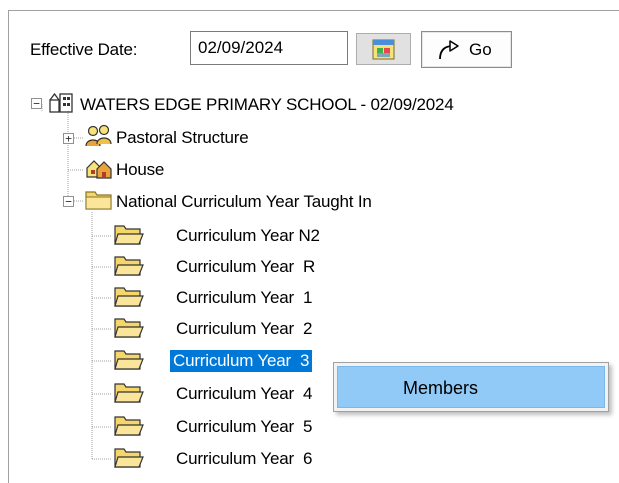  Describe the element at coordinates (68, 201) in the screenshot. I see `national-curriculum-collapse-toggle: −` at that location.